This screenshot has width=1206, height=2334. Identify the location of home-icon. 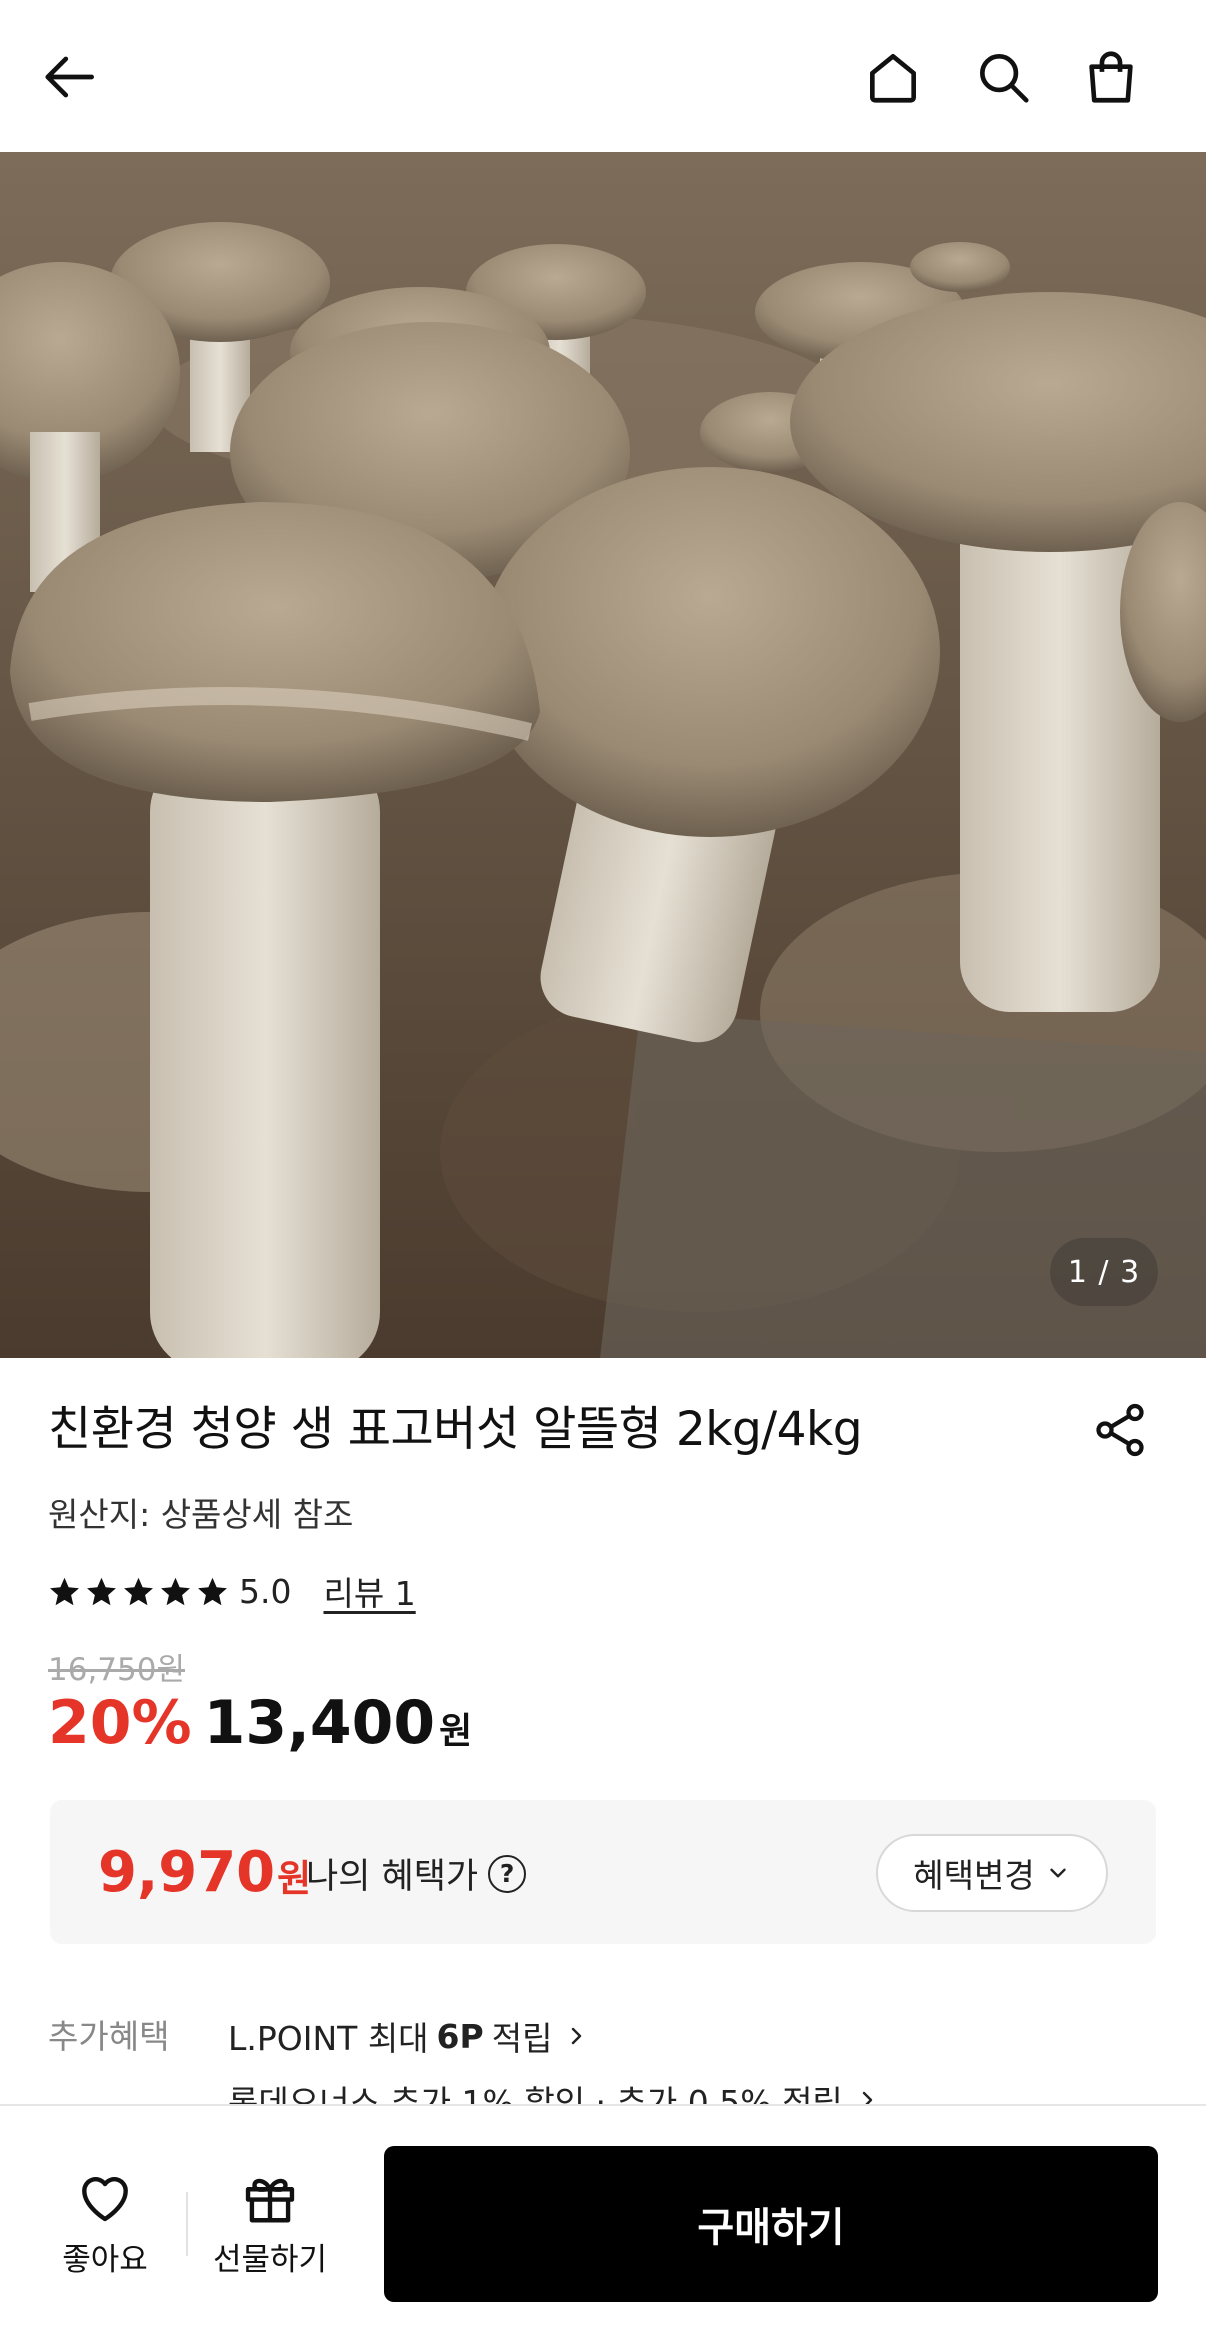
(893, 77).